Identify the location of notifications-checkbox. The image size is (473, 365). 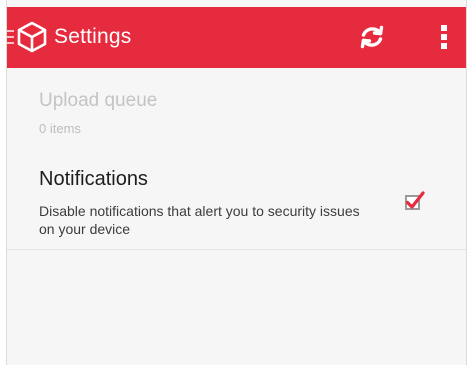
(414, 200).